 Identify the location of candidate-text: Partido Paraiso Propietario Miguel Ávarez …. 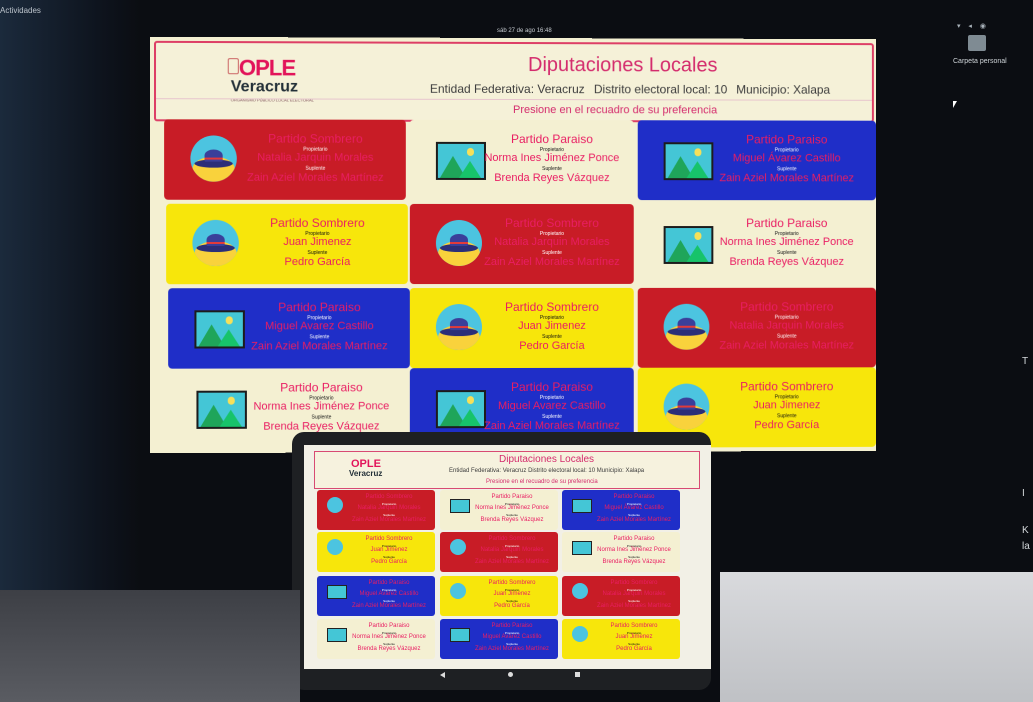
(786, 160).